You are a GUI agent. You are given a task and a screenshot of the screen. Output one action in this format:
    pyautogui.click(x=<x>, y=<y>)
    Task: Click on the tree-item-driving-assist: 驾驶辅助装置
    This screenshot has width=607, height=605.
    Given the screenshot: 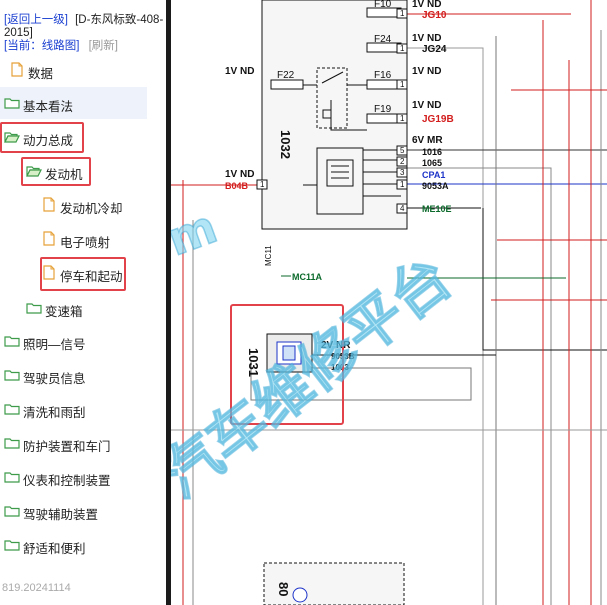 What is the action you would take?
    pyautogui.click(x=75, y=511)
    